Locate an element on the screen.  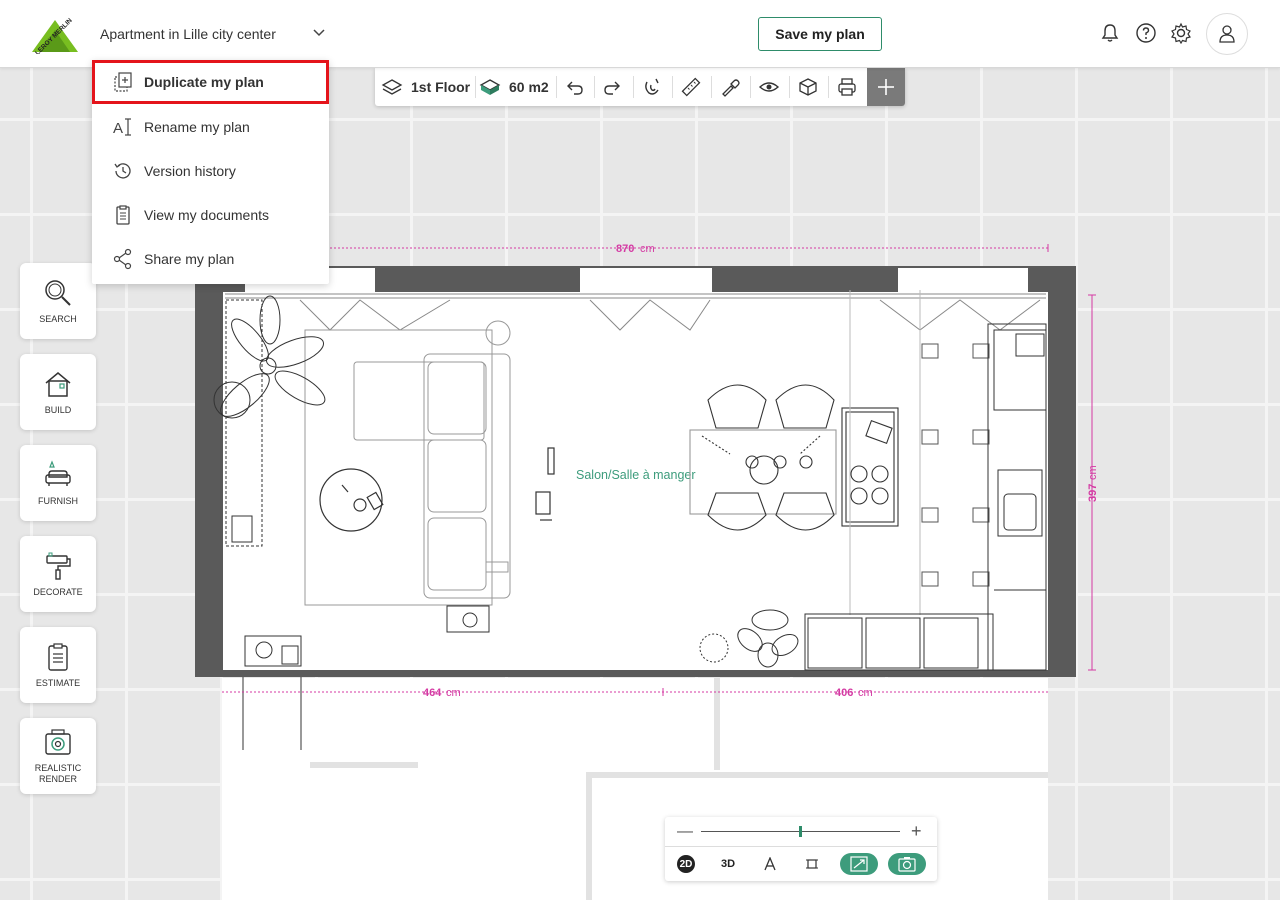
ruler-icon is located at coordinates (691, 87).